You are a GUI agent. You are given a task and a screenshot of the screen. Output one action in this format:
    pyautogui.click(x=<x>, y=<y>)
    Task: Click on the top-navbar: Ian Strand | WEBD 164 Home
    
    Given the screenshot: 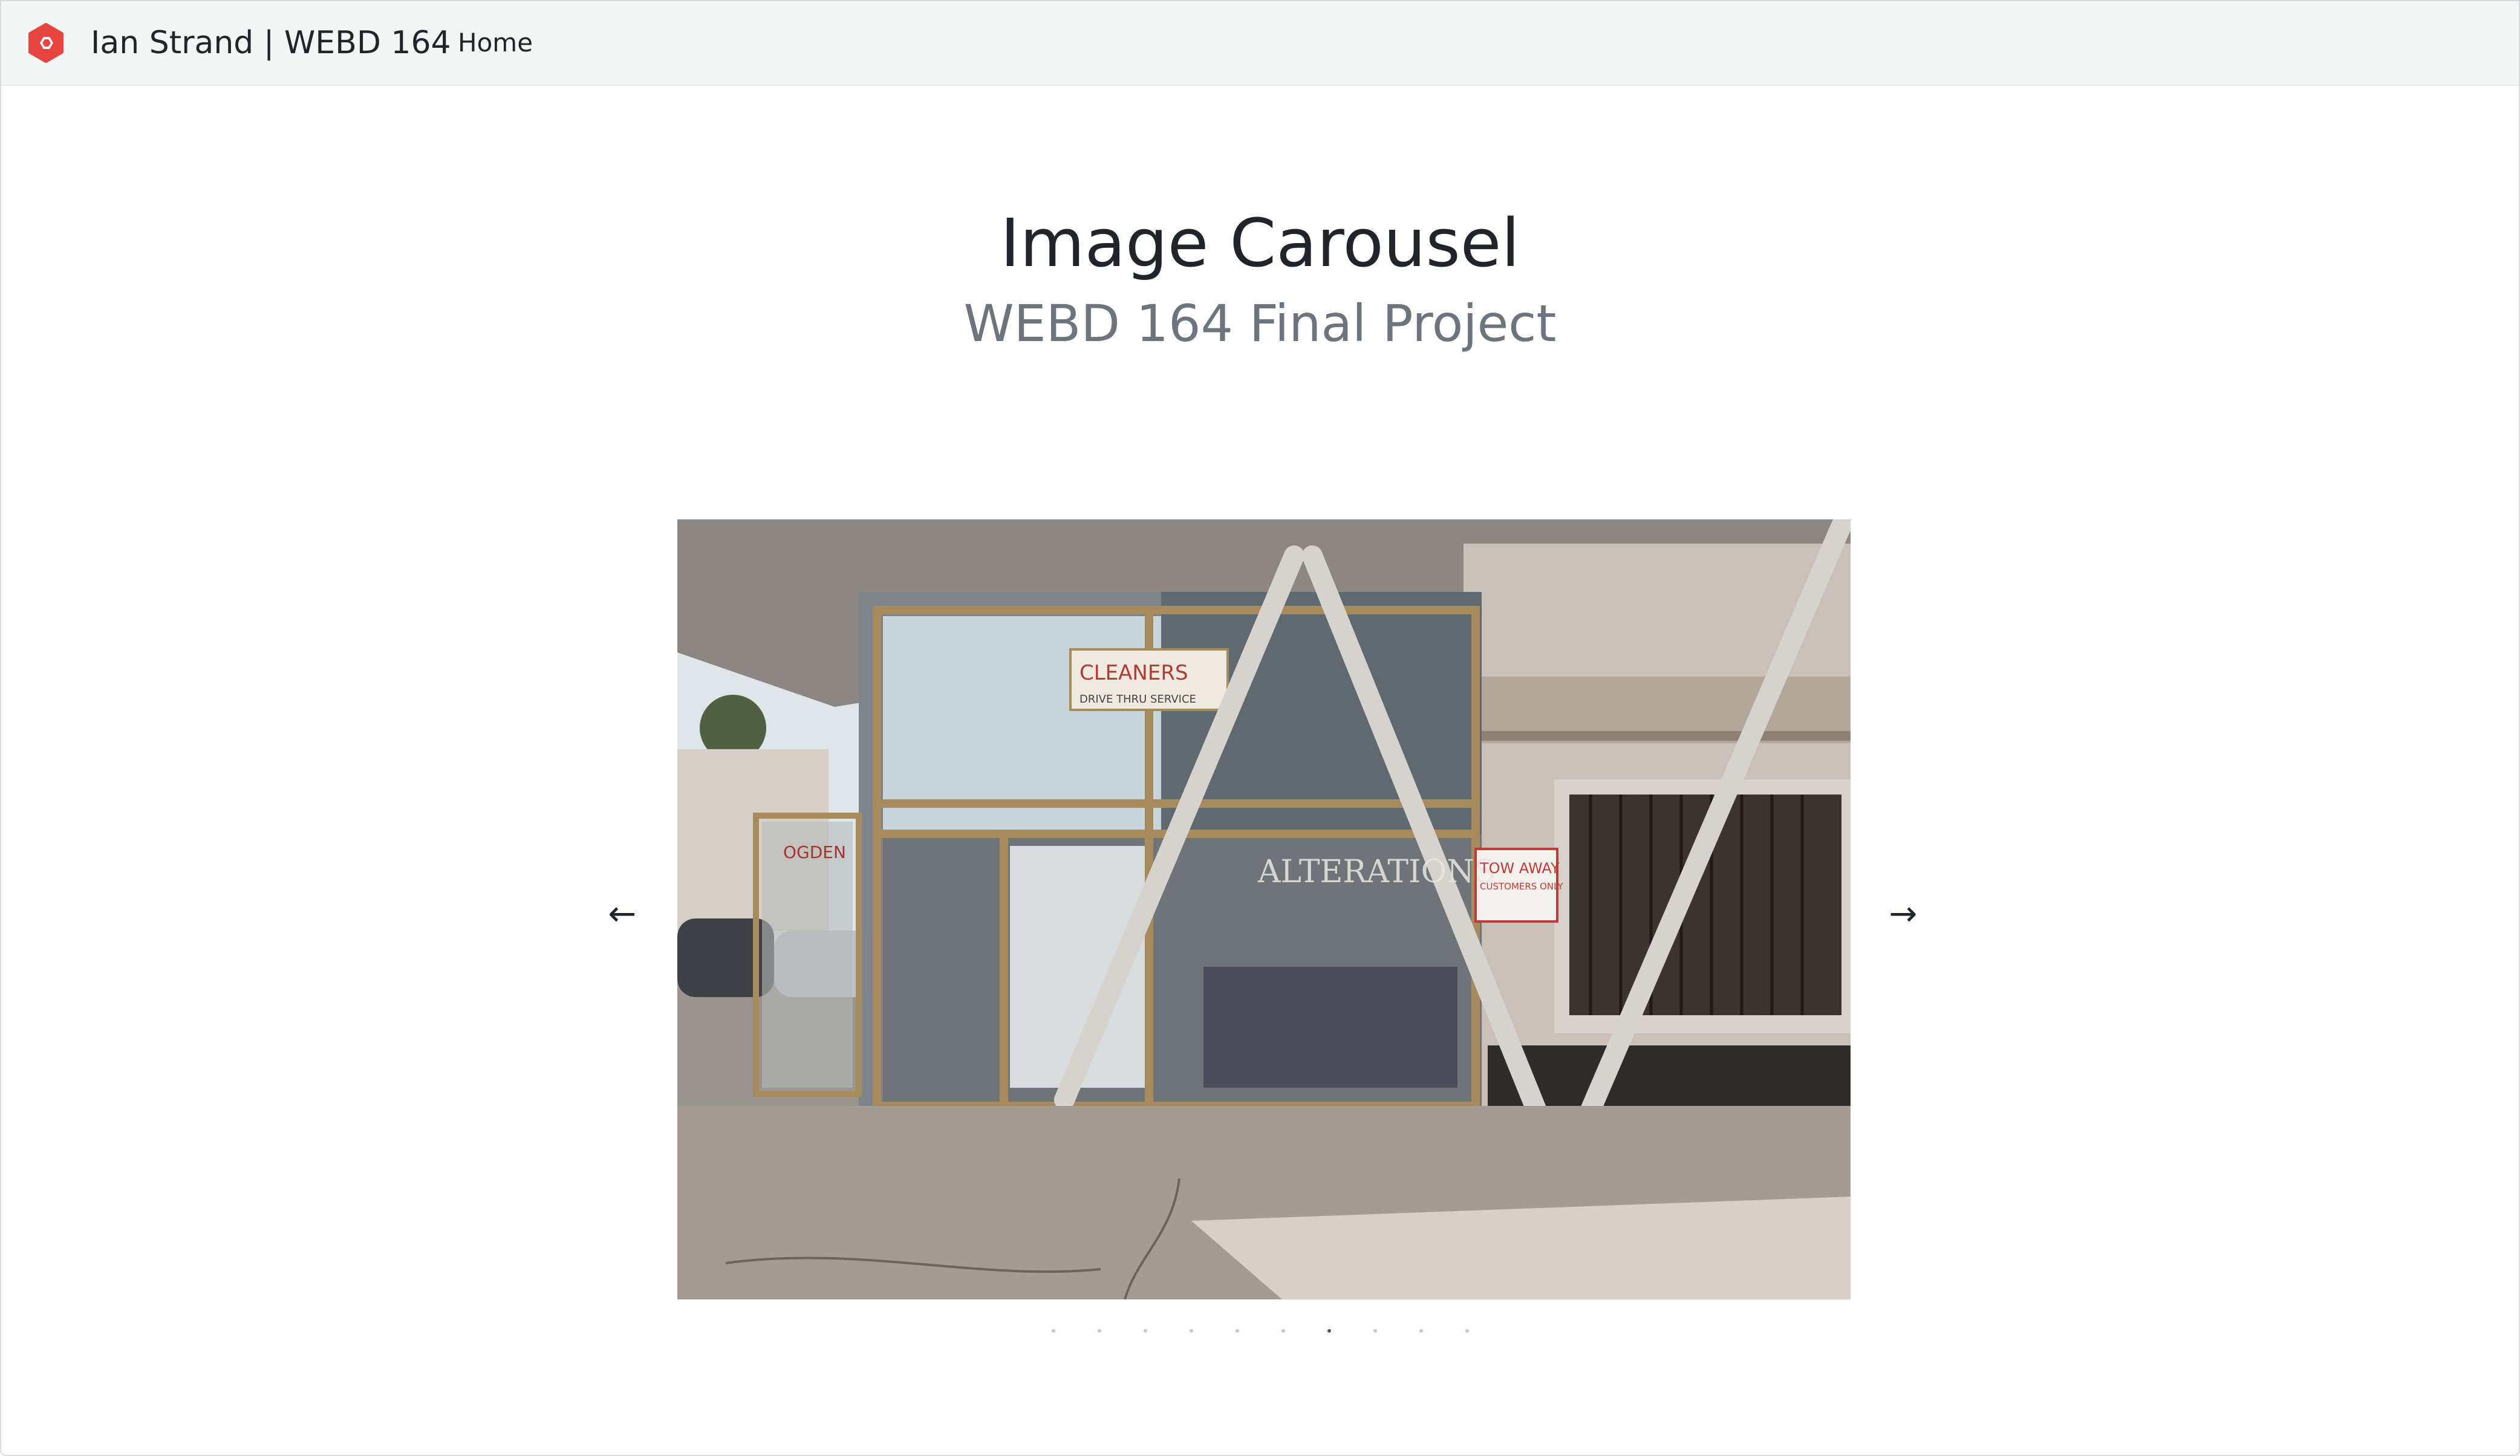 What is the action you would take?
    pyautogui.click(x=1260, y=43)
    